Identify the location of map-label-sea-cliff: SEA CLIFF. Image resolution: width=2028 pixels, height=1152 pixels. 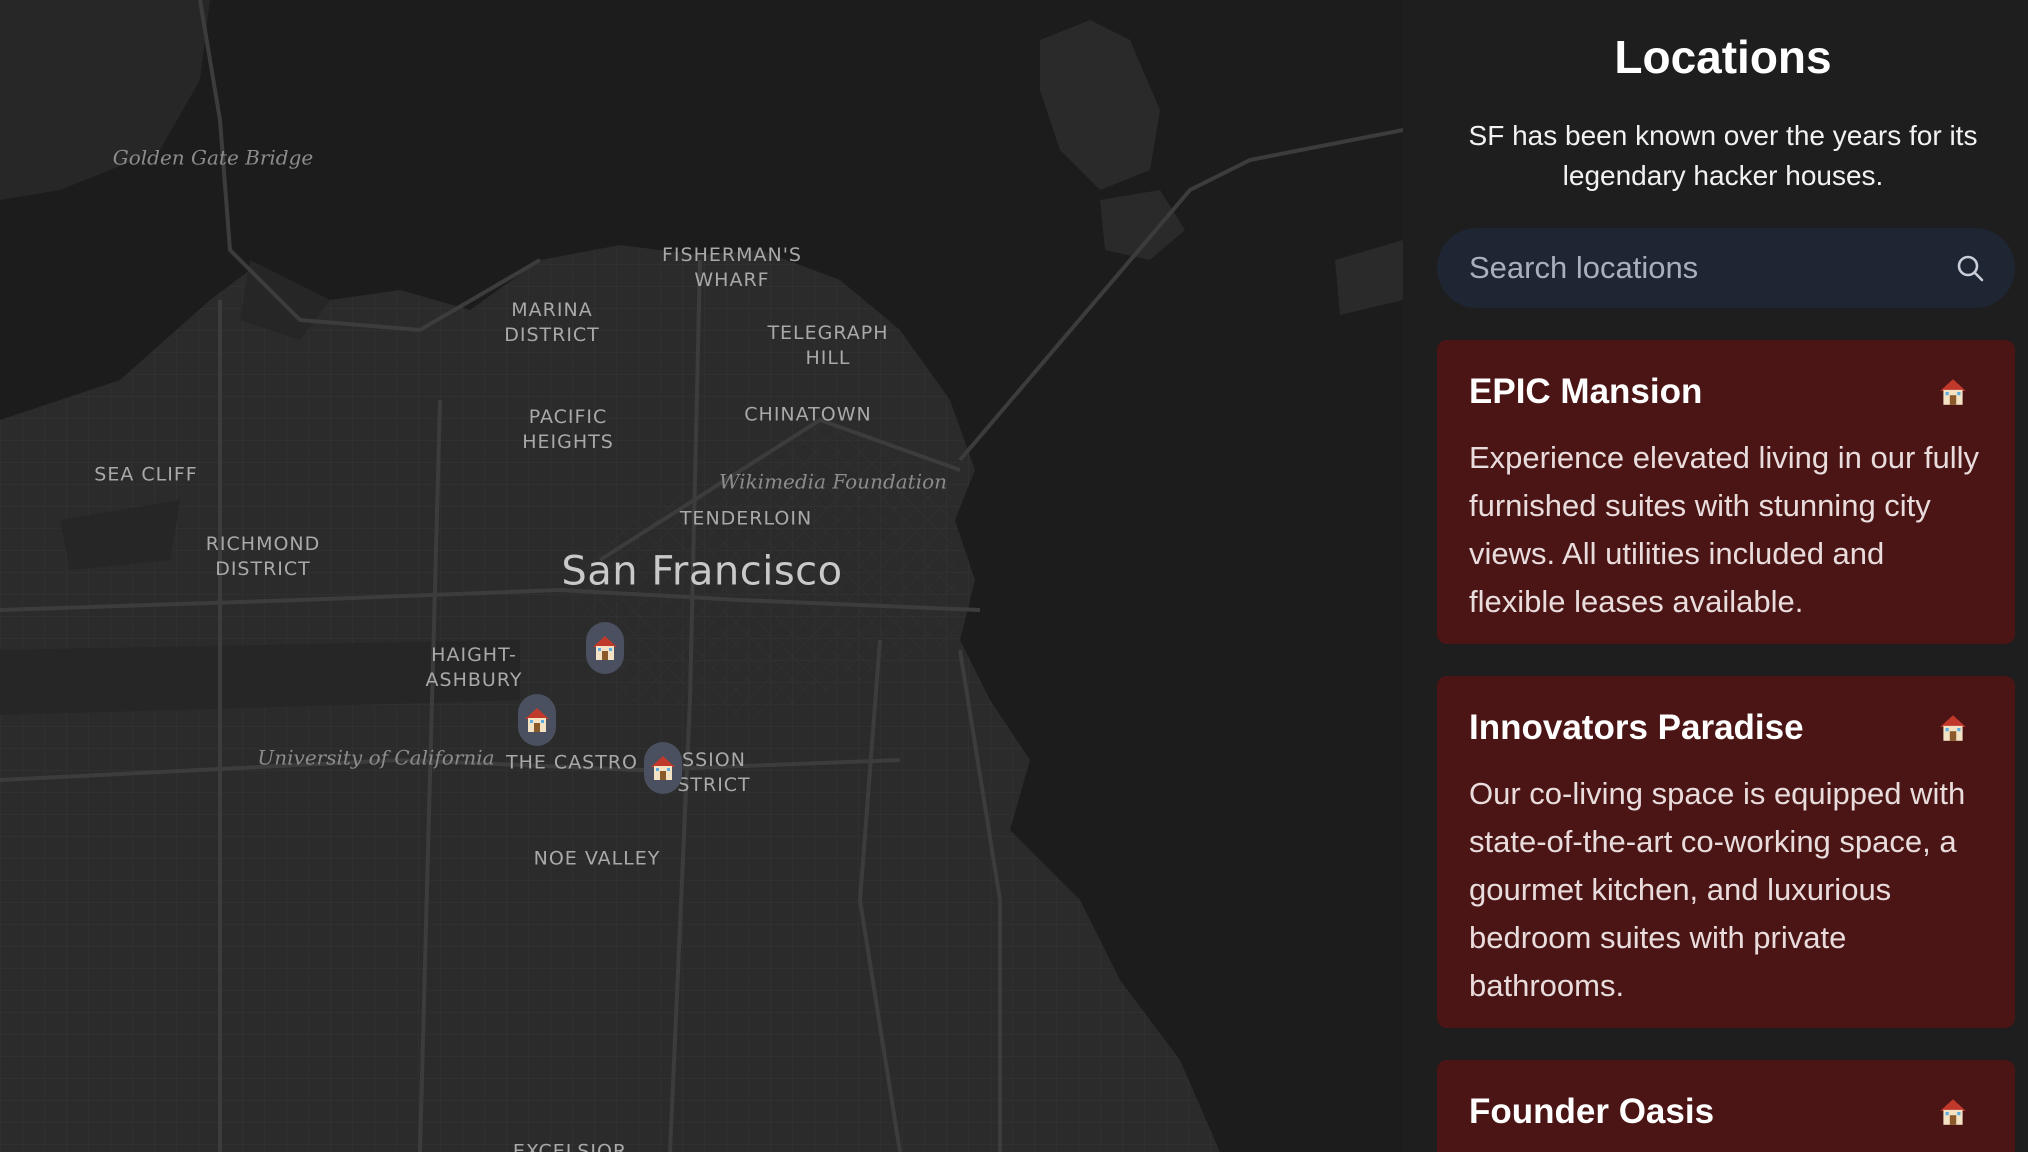
(146, 474).